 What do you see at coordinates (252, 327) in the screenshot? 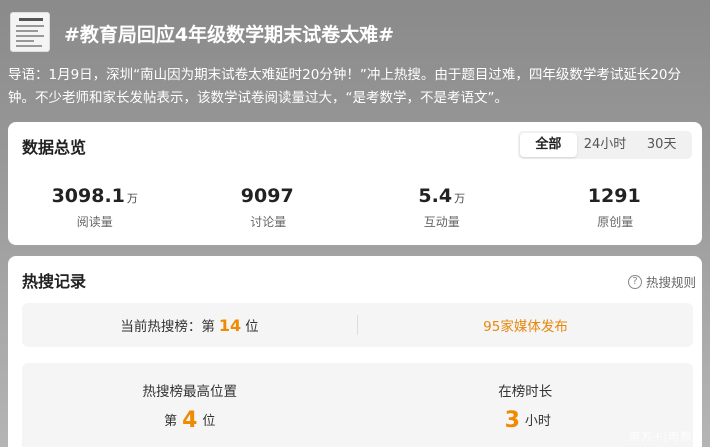
I see `current-rank-suffix: 位` at bounding box center [252, 327].